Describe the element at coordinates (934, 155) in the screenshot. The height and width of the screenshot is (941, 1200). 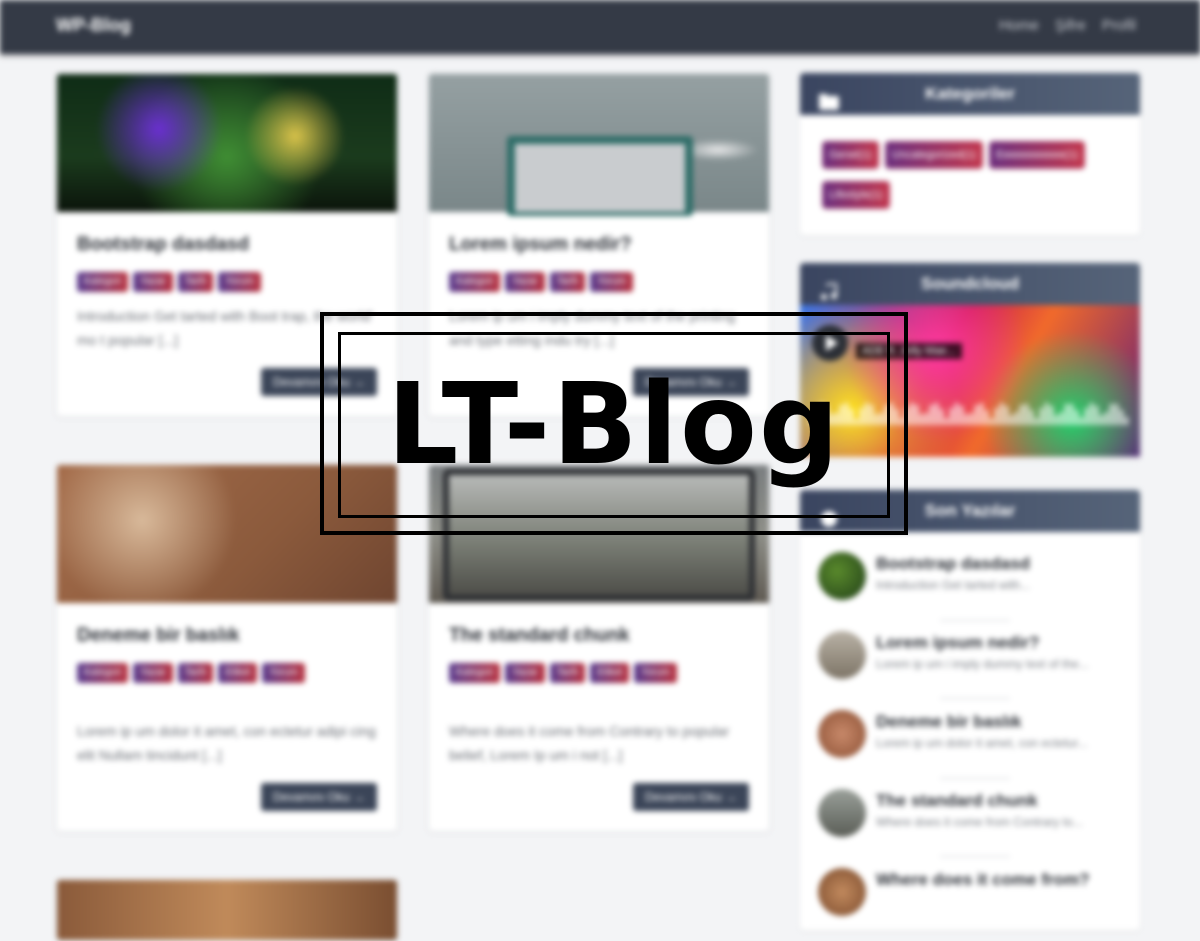
I see `category-badge: Uncategorized(1)` at that location.